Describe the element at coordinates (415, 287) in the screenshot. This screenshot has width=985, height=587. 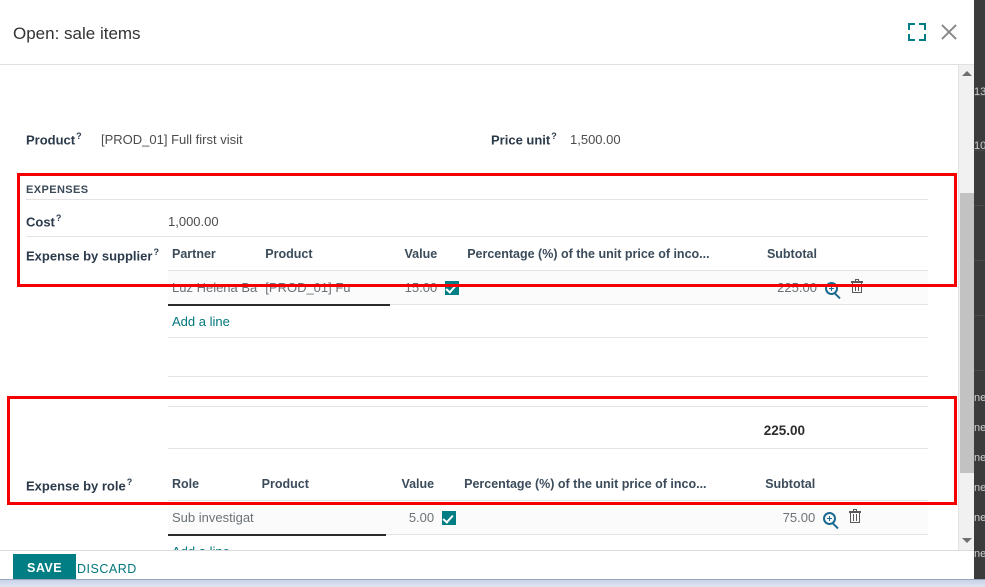
I see `cell-value: 15.00` at that location.